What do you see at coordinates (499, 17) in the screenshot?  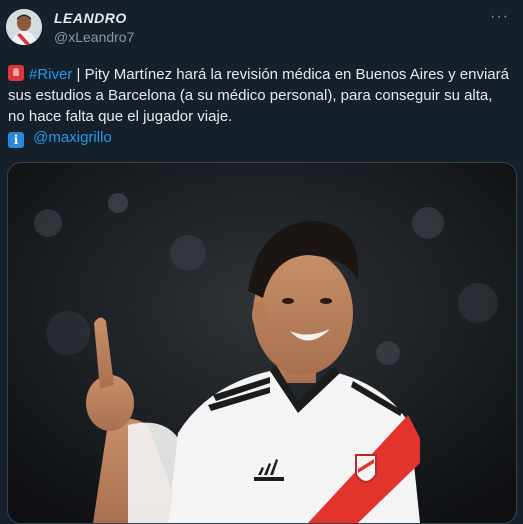 I see `more-options-icon: ···` at bounding box center [499, 17].